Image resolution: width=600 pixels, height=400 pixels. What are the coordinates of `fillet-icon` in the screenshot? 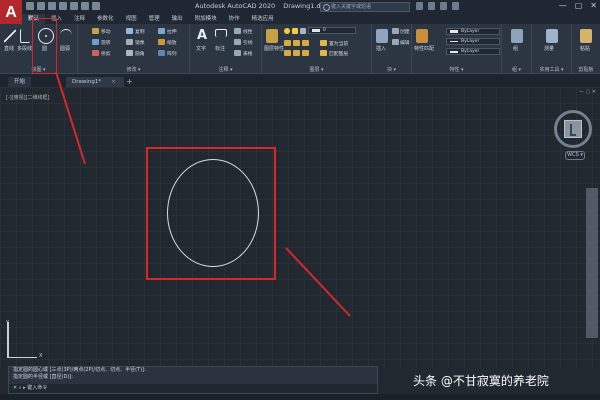 It's located at (129, 53).